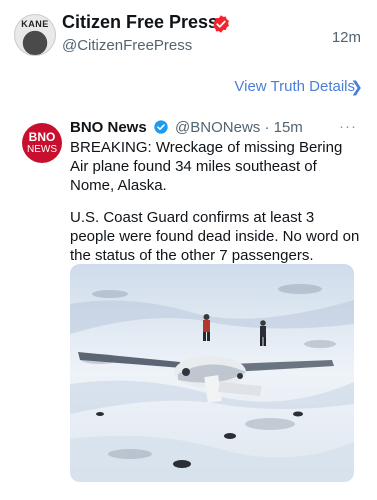 This screenshot has width=377, height=500. What do you see at coordinates (108, 127) in the screenshot?
I see `embedded-author-name: BNO News` at bounding box center [108, 127].